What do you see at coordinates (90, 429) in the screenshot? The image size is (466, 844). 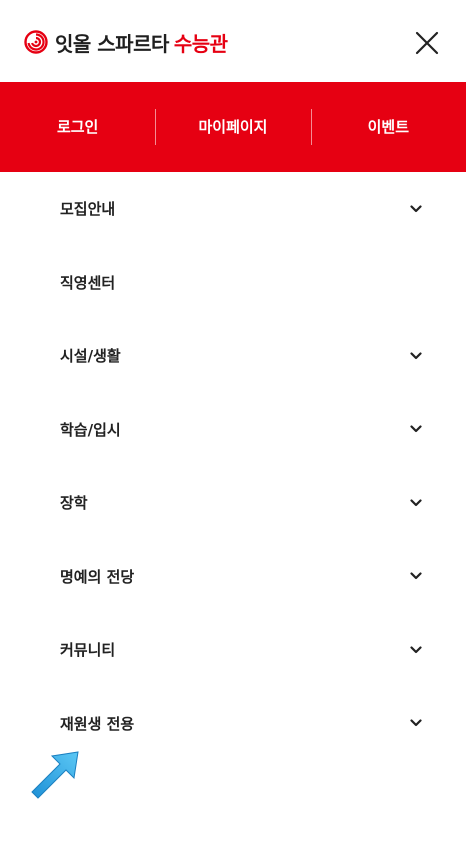 I see `menu-item-label: 학습/입시` at bounding box center [90, 429].